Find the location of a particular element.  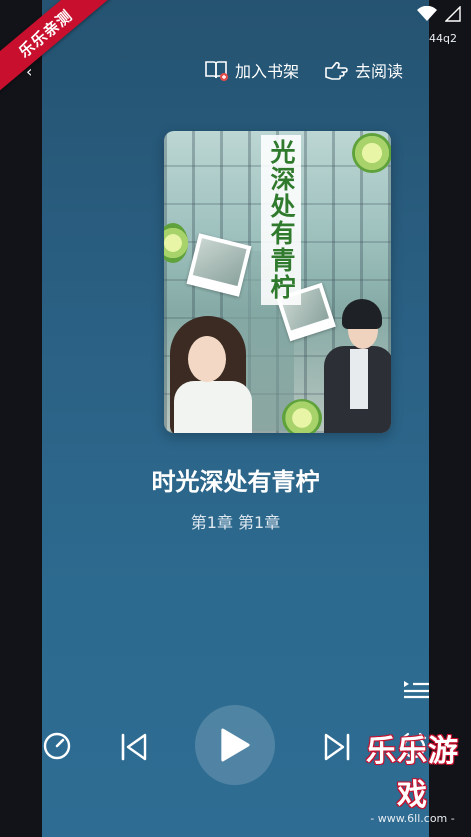

play-button is located at coordinates (235, 745).